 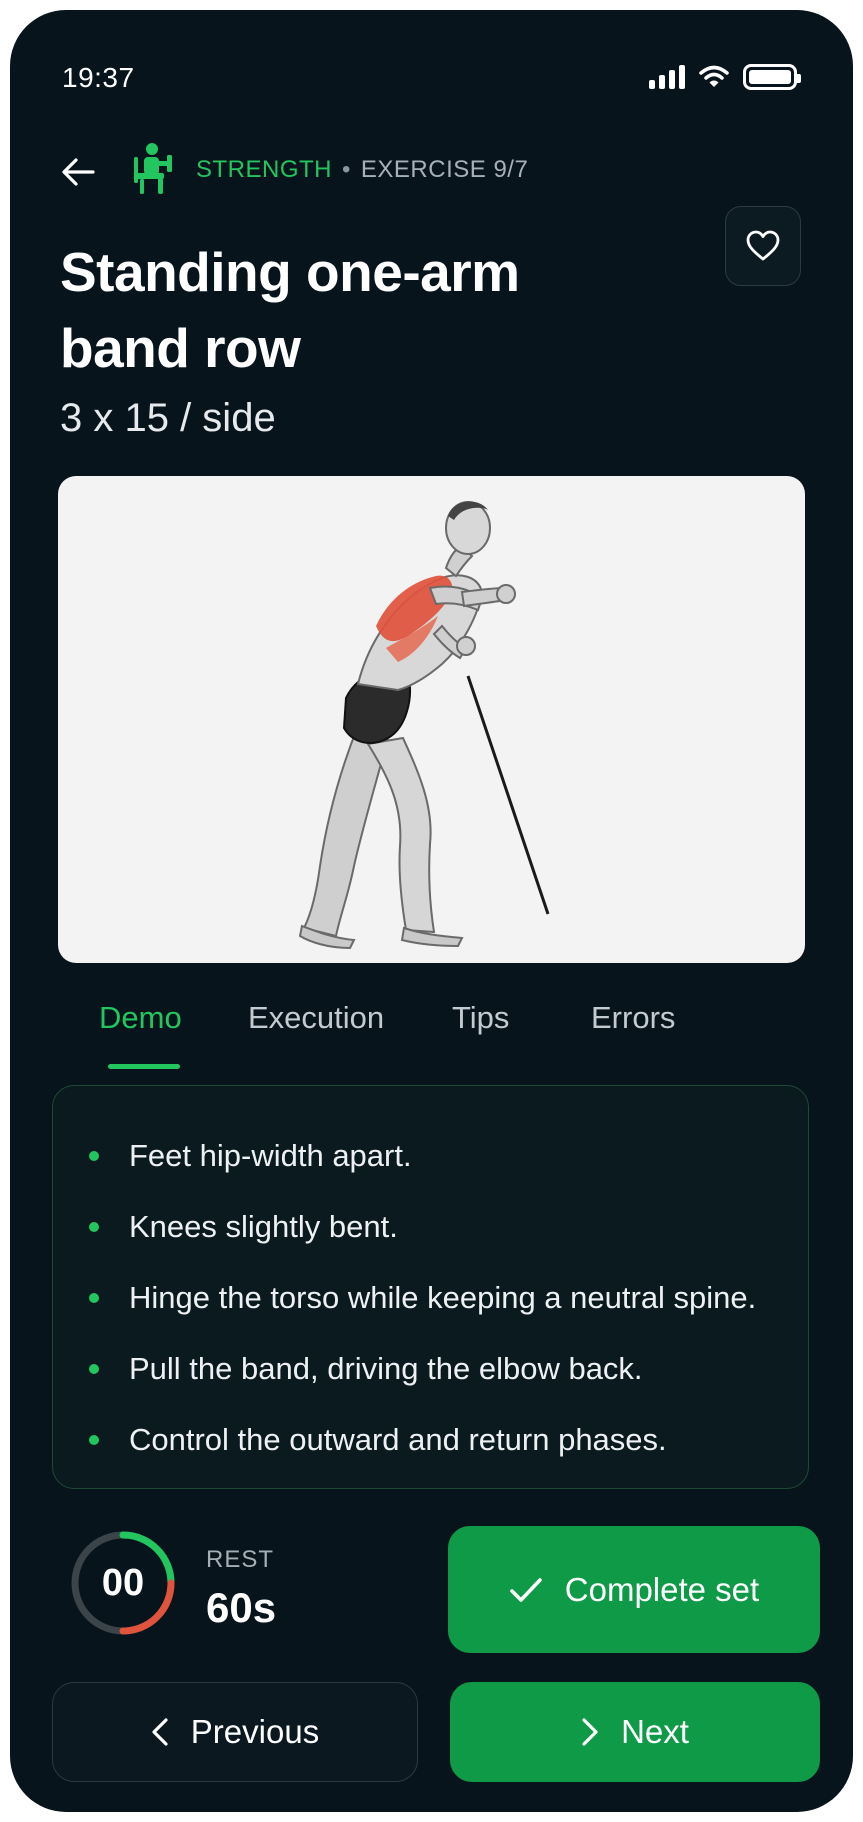 I want to click on seated-strength-icon, so click(x=153, y=168).